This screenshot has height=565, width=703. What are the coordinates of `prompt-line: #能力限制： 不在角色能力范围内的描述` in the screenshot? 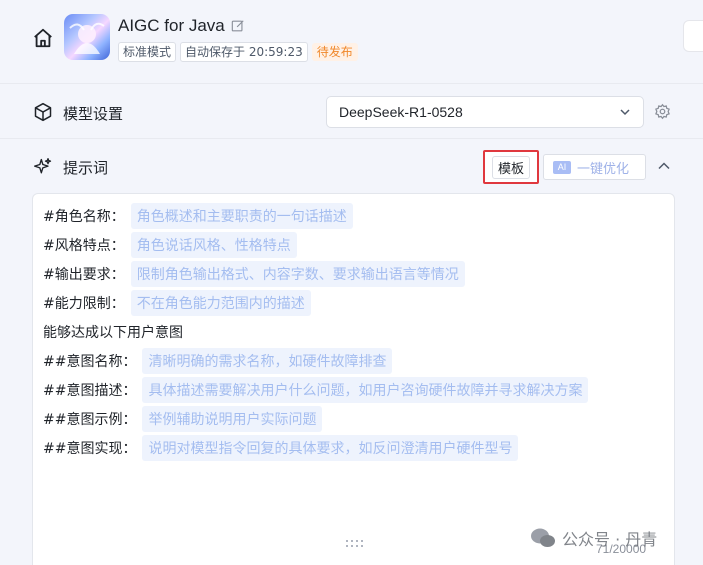 It's located at (177, 303).